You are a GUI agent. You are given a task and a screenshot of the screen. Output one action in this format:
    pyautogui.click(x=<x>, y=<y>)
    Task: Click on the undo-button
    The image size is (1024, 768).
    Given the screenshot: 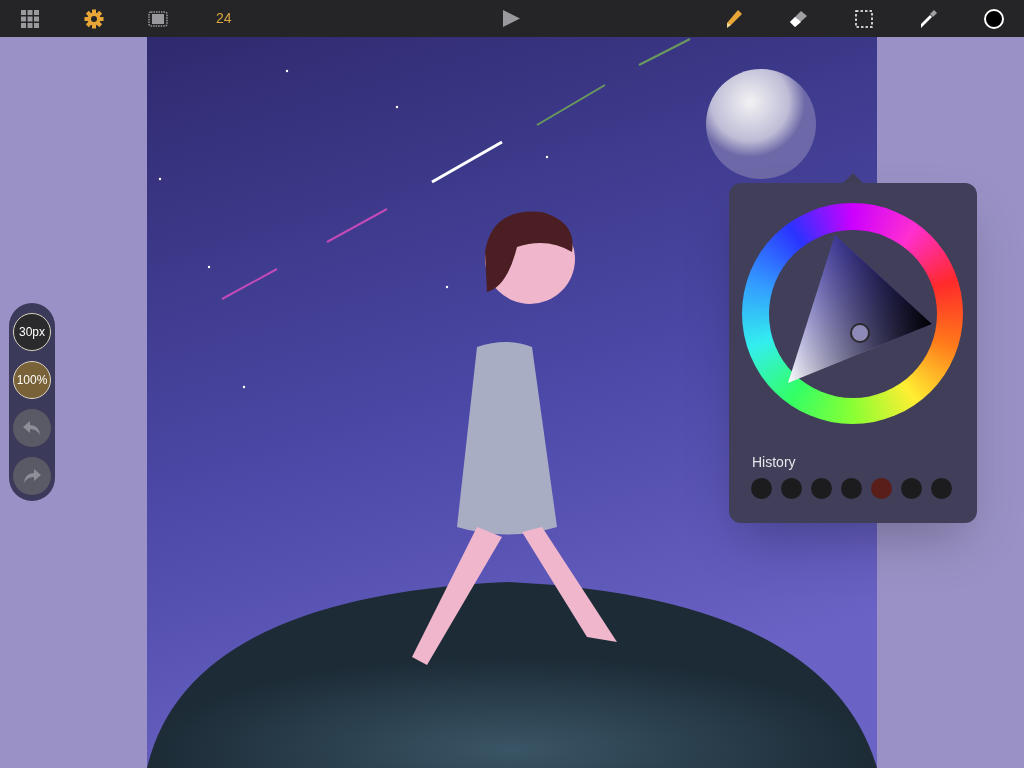 What is the action you would take?
    pyautogui.click(x=32, y=428)
    